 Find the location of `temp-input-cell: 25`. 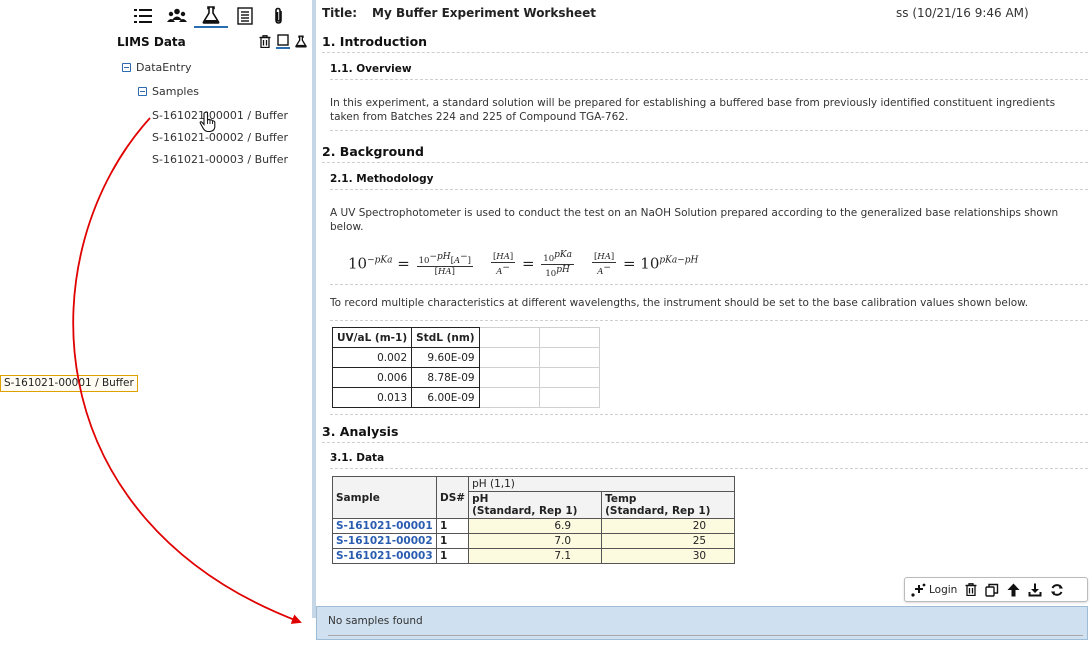

temp-input-cell: 25 is located at coordinates (668, 541).